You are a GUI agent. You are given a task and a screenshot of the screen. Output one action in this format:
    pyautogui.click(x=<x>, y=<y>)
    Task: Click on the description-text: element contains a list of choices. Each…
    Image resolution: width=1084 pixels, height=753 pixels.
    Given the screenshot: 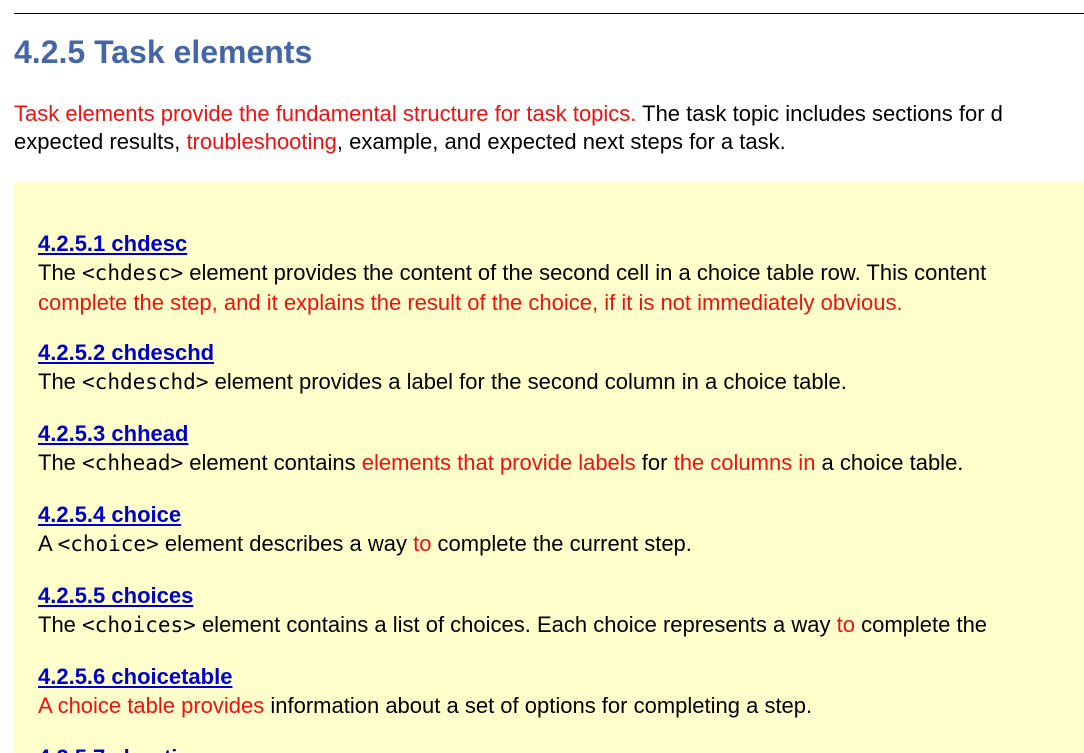 What is the action you would take?
    pyautogui.click(x=516, y=624)
    